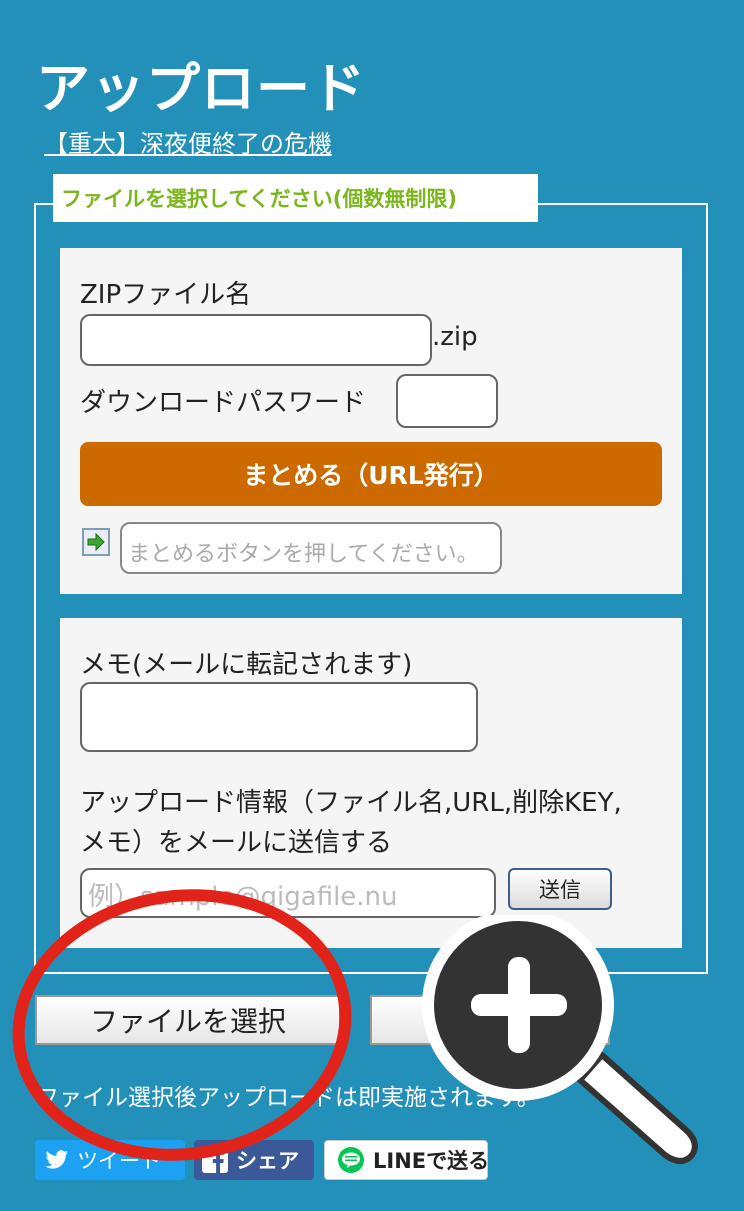 This screenshot has height=1211, width=744. What do you see at coordinates (295, 198) in the screenshot?
I see `fieldset-legend: ファイルを選択してください(個数無制限)` at bounding box center [295, 198].